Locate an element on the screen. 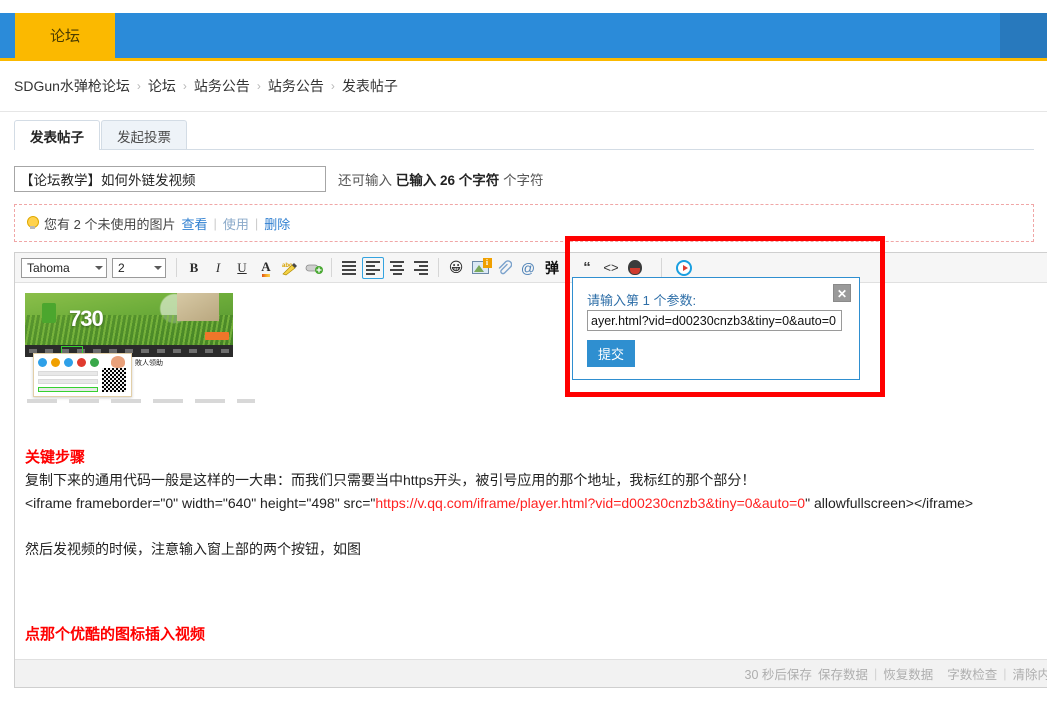 The height and width of the screenshot is (718, 1047). breadcrumb-item-2: 站务公告 is located at coordinates (222, 86).